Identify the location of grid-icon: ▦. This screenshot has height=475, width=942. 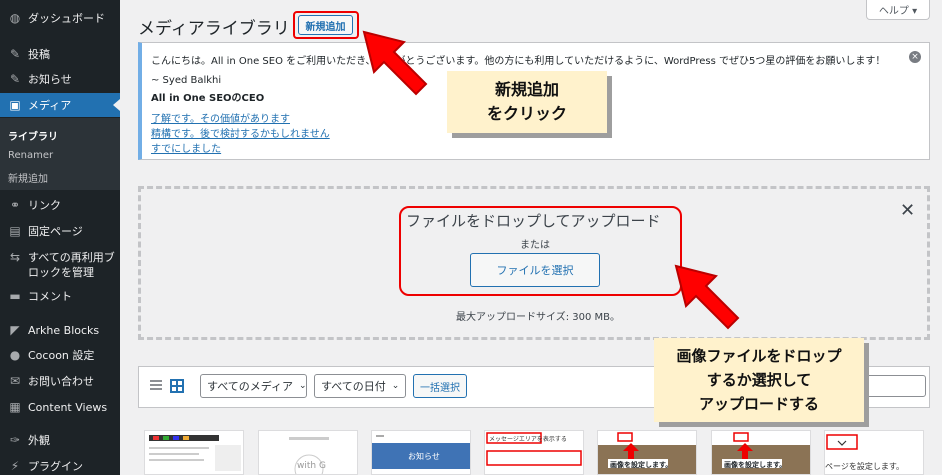
(15, 407).